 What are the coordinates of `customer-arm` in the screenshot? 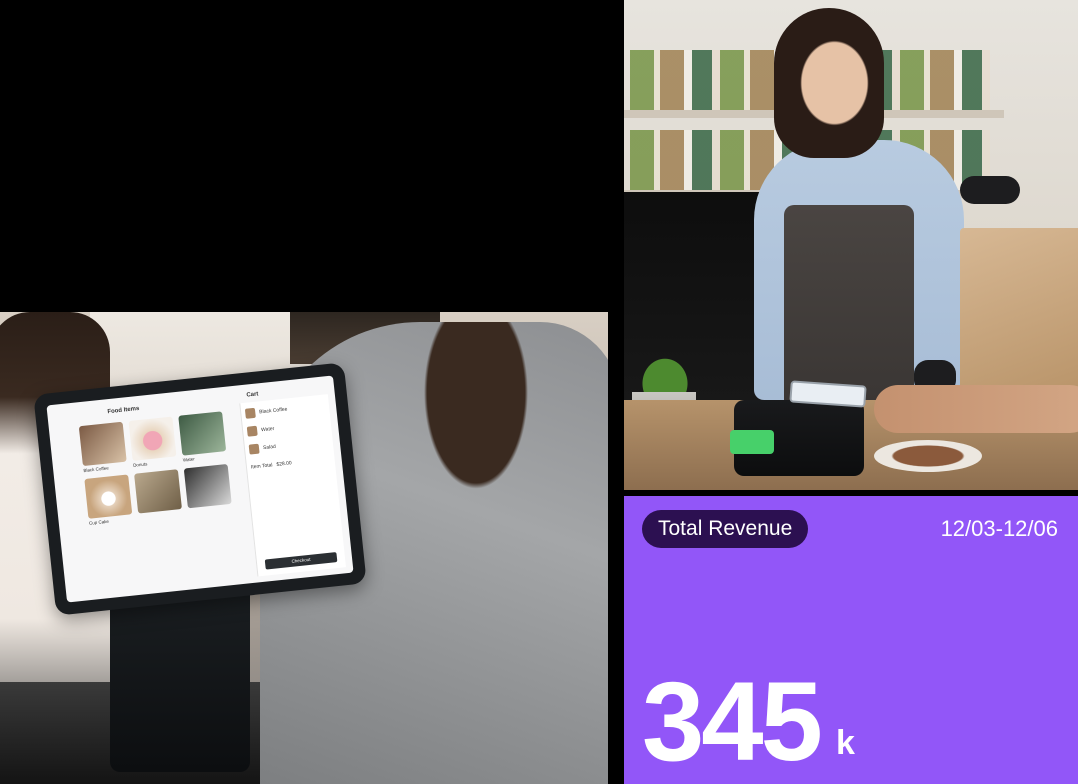 It's located at (976, 409).